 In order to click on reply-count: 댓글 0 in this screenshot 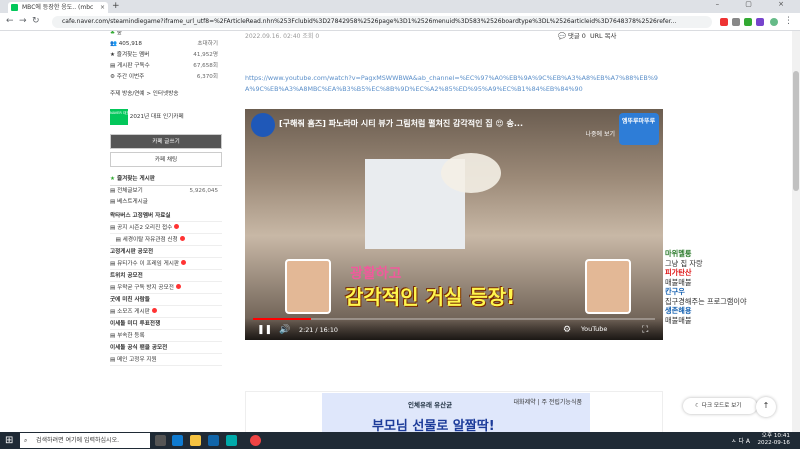, I will do `click(577, 36)`.